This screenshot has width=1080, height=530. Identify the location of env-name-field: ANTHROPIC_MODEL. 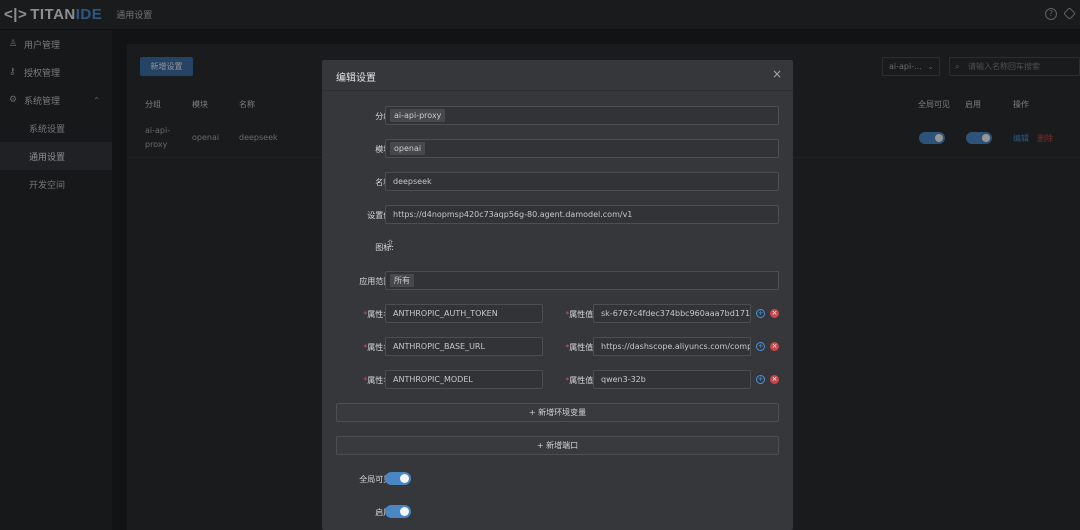
(464, 379).